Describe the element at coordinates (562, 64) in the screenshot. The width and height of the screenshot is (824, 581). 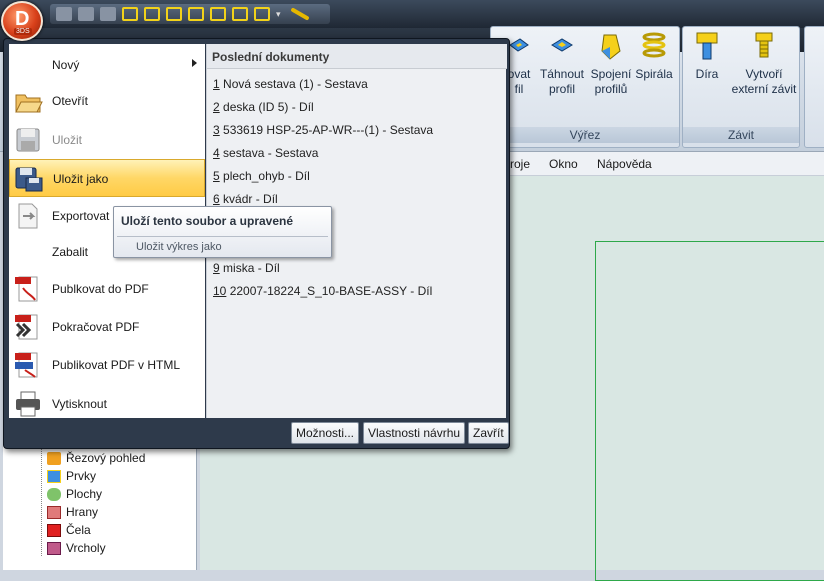
I see `tool-sweep-cut: Táhnout profil` at that location.